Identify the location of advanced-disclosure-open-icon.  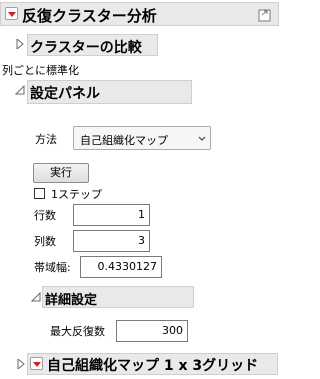
(35, 298).